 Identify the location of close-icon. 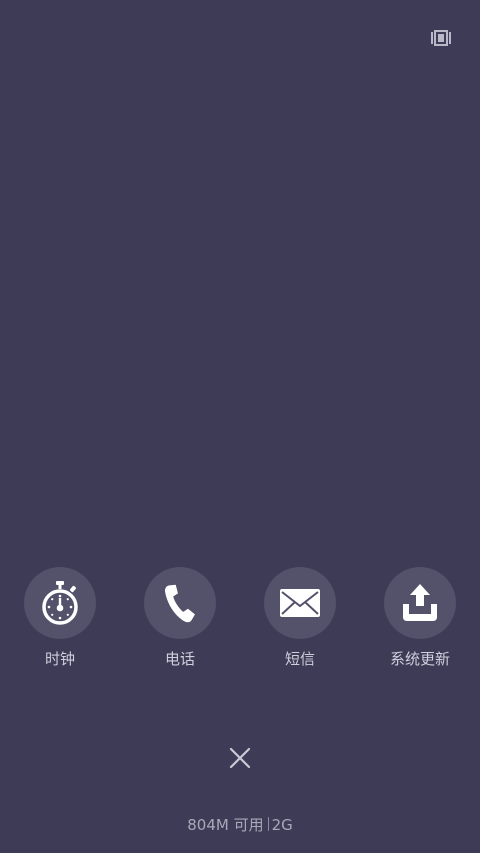
(240, 758).